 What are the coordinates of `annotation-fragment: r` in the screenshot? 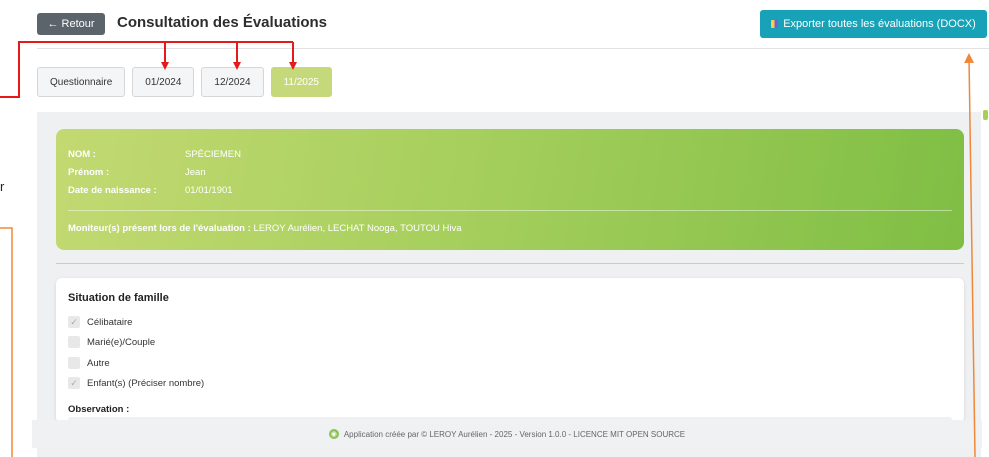 It's located at (2, 186).